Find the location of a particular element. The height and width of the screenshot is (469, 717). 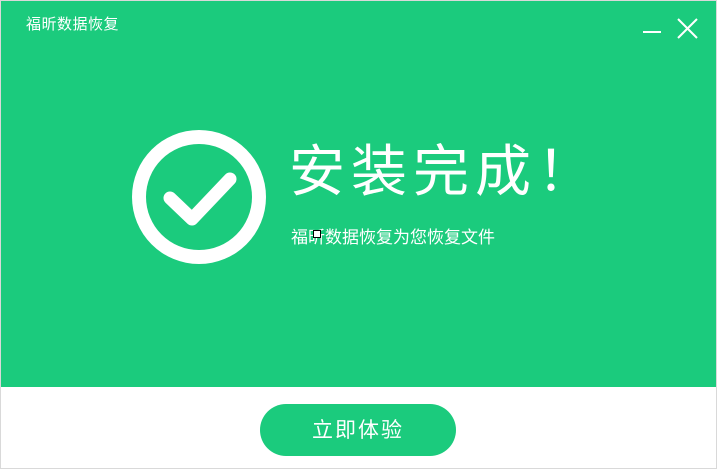

try-now-button: 立即体验 is located at coordinates (358, 430).